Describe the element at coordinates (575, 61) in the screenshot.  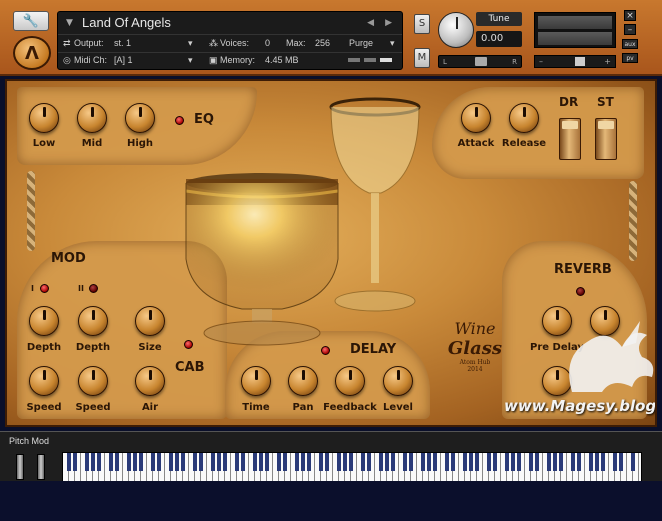
I see `volume-slider: – +` at that location.